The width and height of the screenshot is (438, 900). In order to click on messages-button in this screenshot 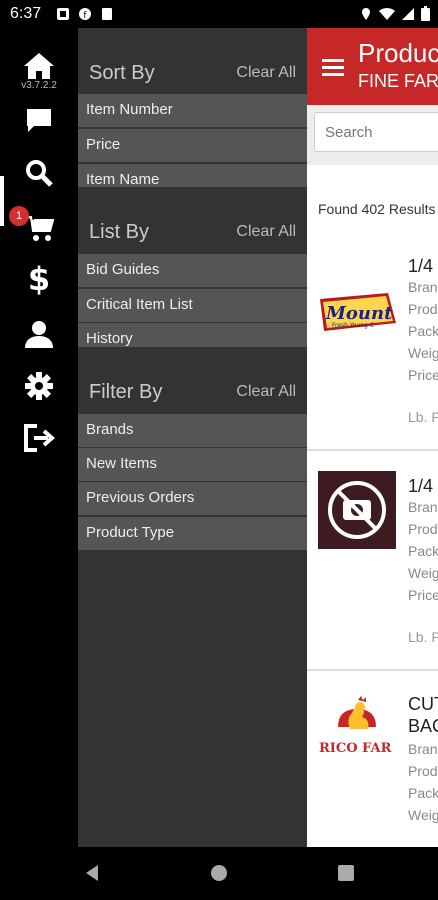, I will do `click(39, 120)`.